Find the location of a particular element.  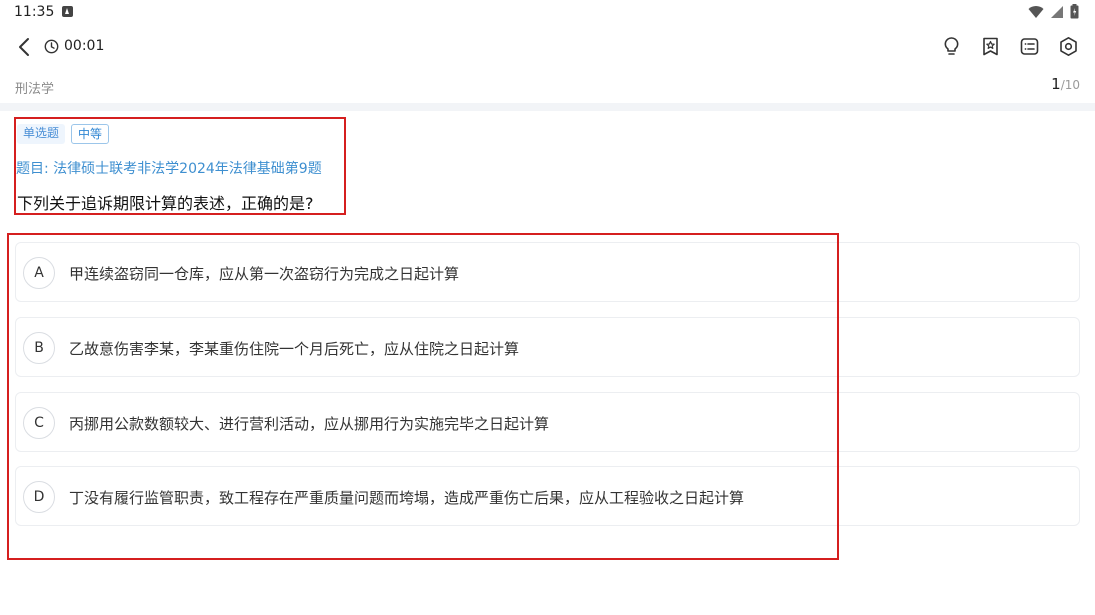

progress-total: /10 is located at coordinates (1070, 85).